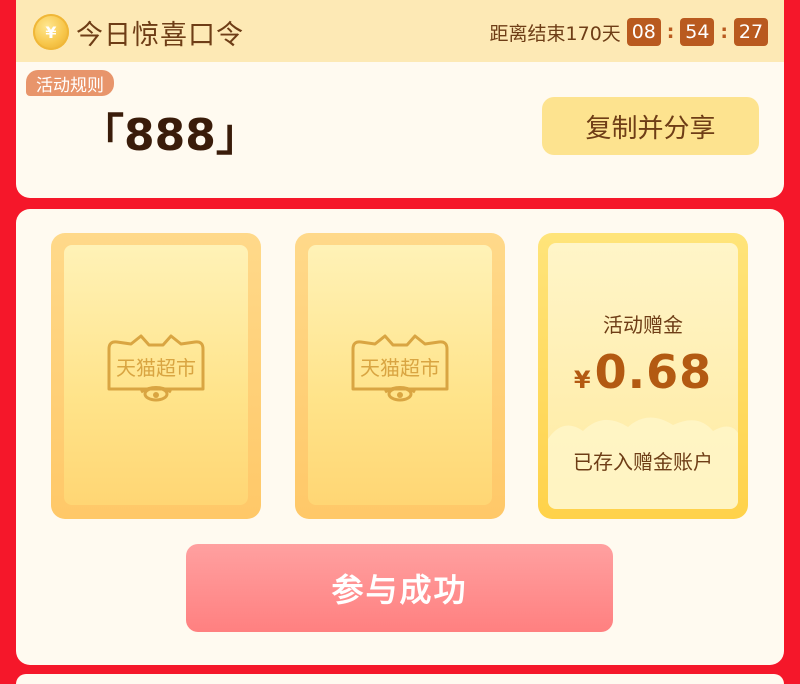 The height and width of the screenshot is (684, 800). I want to click on page-title: 今日惊喜口令, so click(160, 35).